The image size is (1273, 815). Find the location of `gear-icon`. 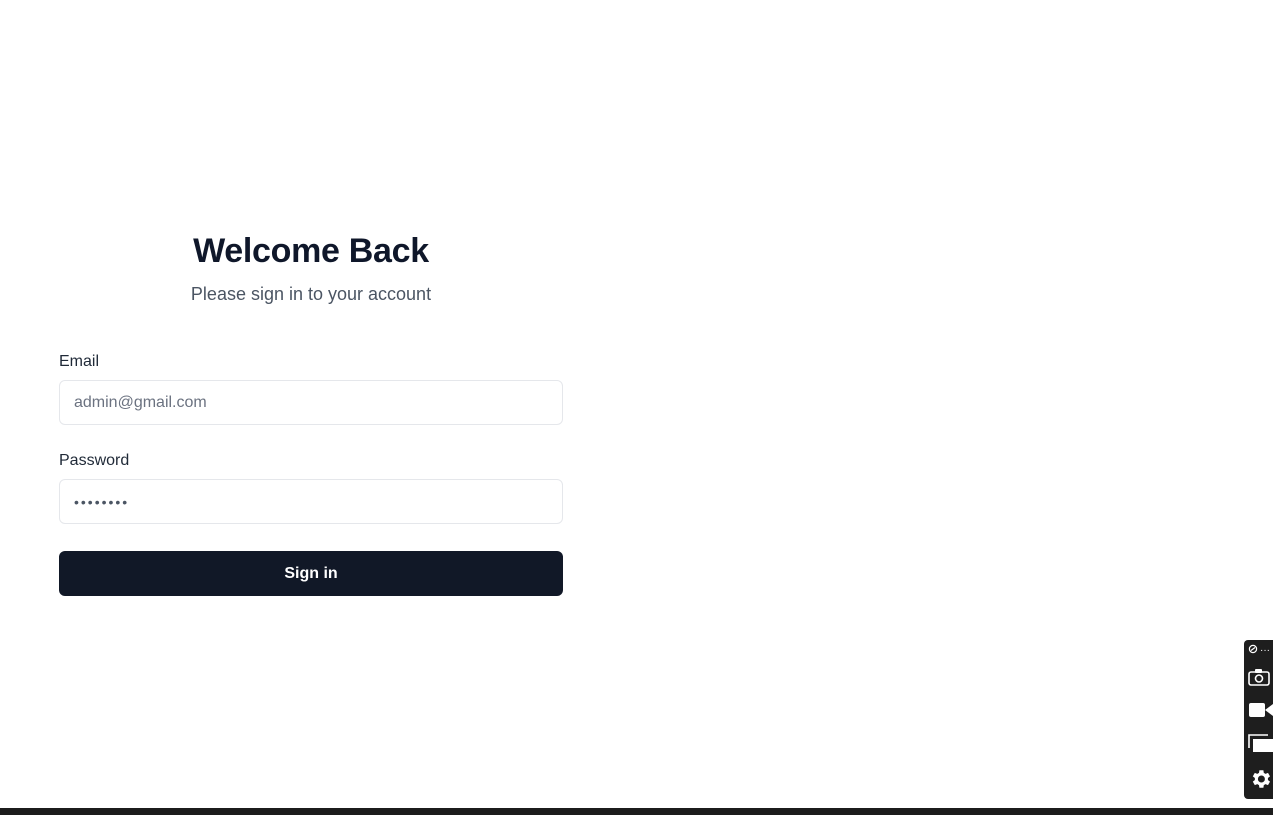

gear-icon is located at coordinates (1260, 779).